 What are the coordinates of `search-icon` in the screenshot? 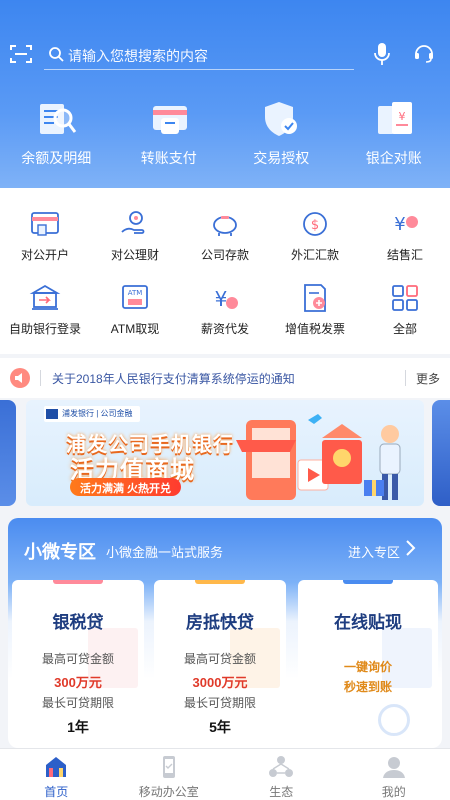 It's located at (56, 54).